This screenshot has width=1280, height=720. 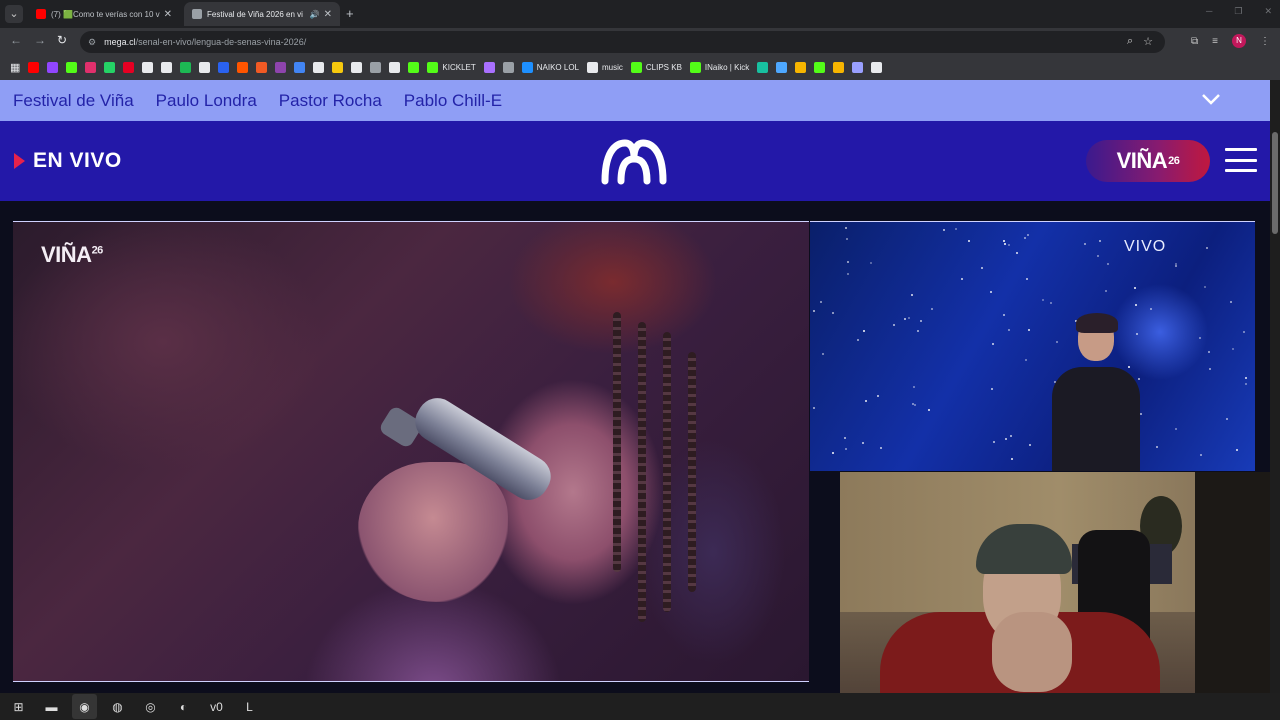 I want to click on instagram-bookmark, so click(x=90, y=68).